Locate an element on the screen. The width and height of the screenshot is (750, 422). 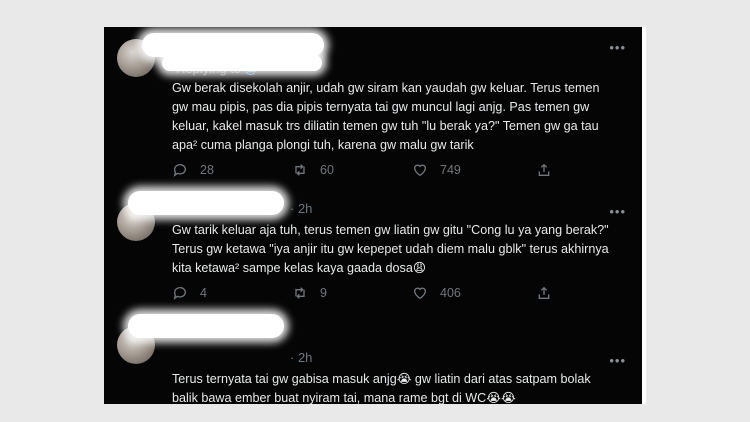
tweet-actions: 28 60 749 is located at coordinates (382, 170).